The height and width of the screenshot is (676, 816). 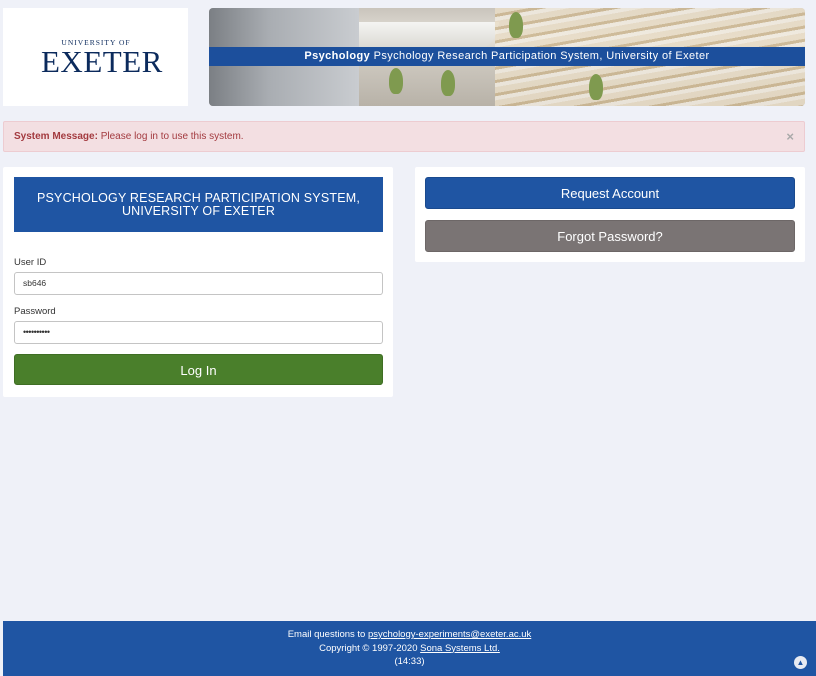 I want to click on close-icon: ×, so click(x=790, y=136).